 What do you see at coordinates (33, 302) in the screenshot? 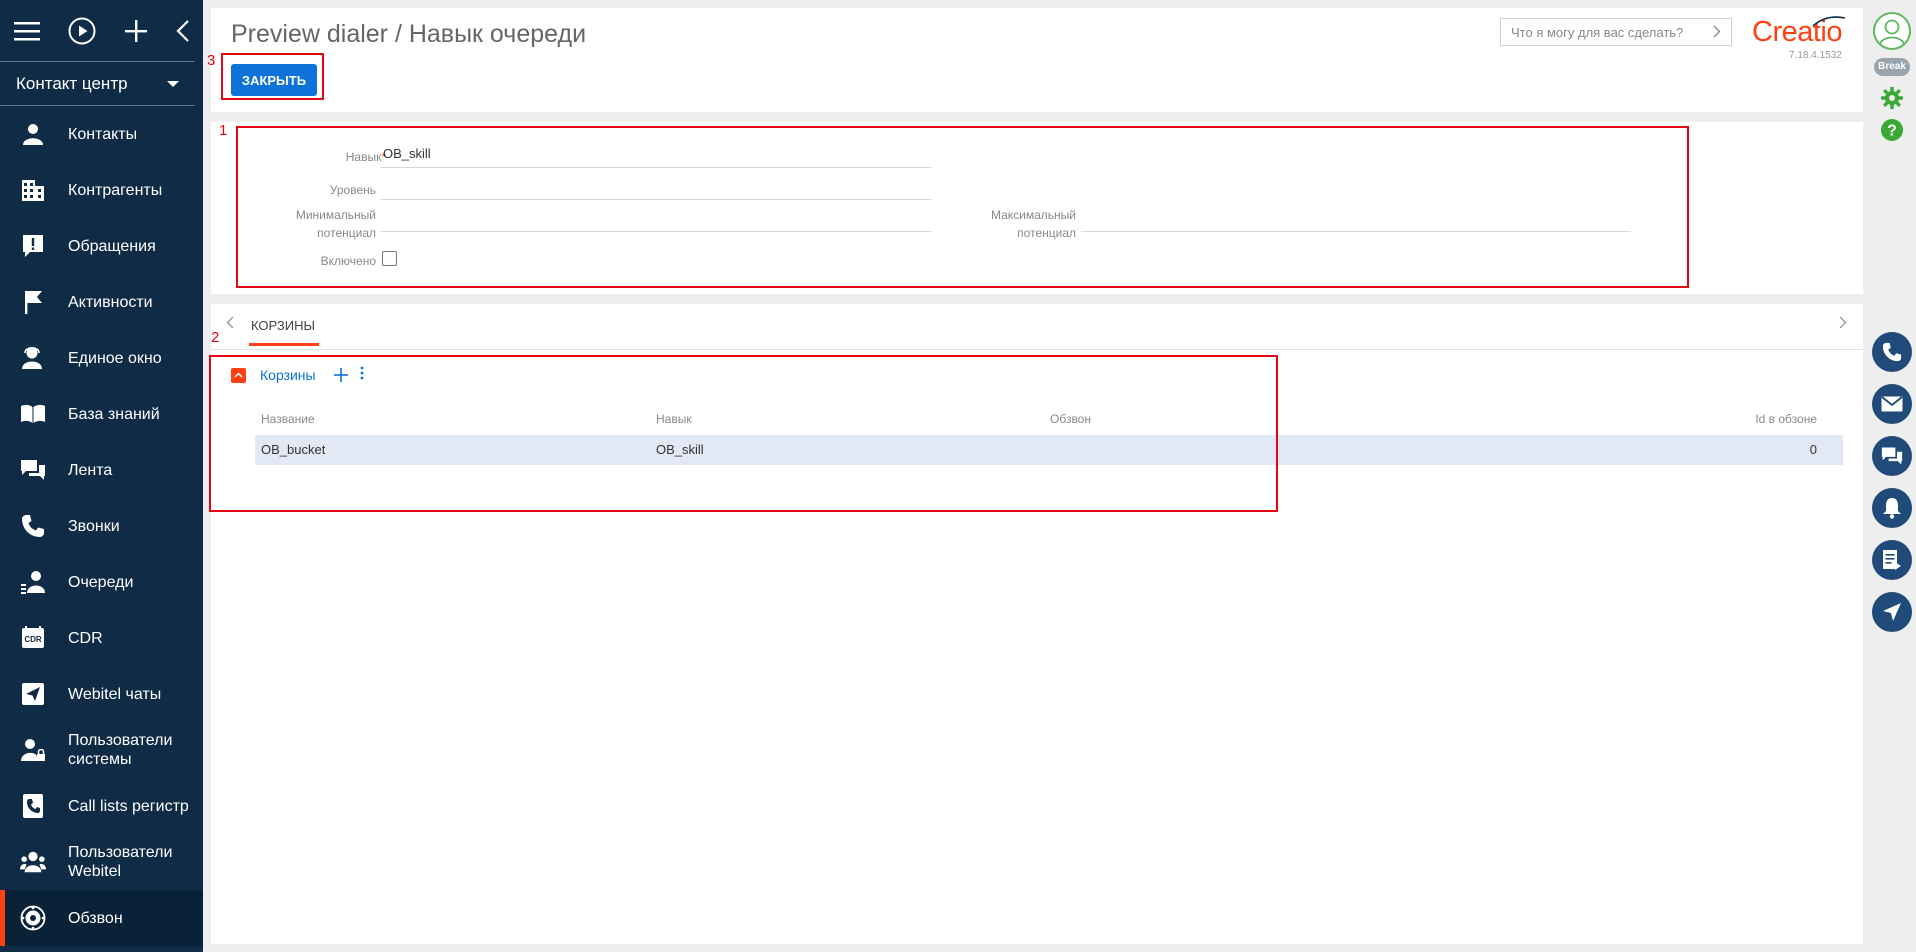
I see `flag-icon` at bounding box center [33, 302].